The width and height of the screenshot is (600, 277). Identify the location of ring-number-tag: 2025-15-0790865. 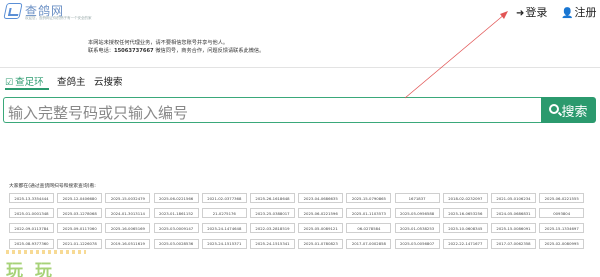
(369, 198).